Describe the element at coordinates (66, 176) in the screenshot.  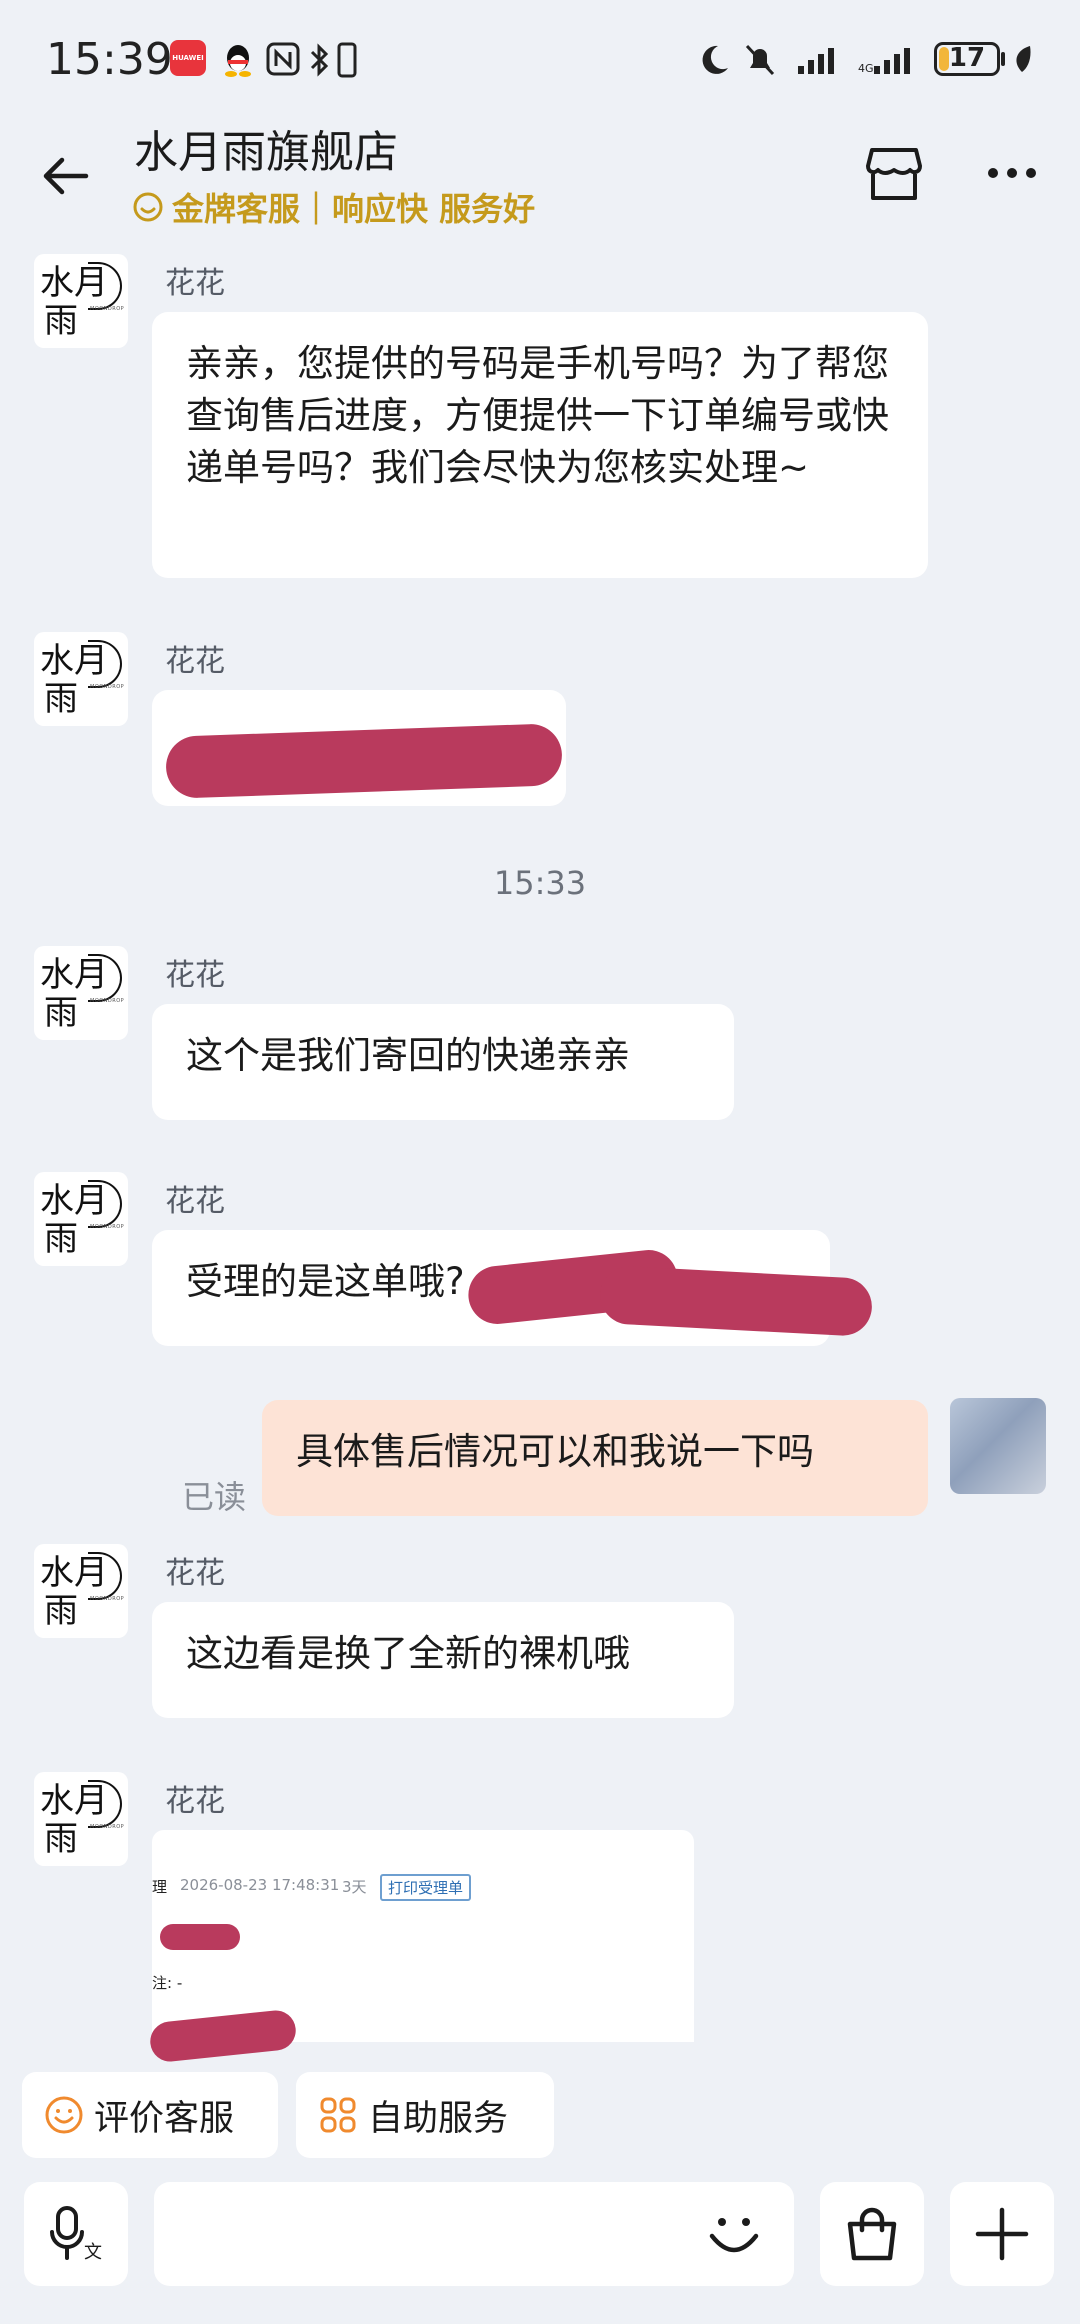
I see `back-arrow-icon` at that location.